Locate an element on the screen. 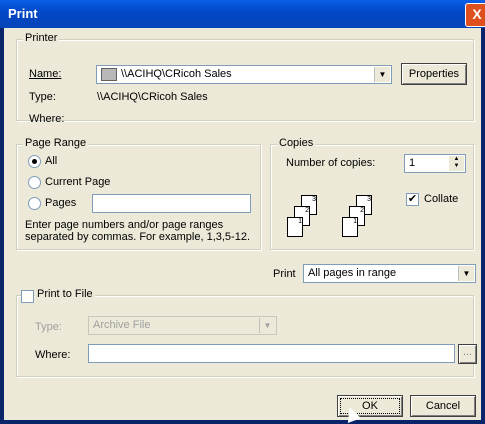  print-range-value: All pages in range is located at coordinates (352, 273).